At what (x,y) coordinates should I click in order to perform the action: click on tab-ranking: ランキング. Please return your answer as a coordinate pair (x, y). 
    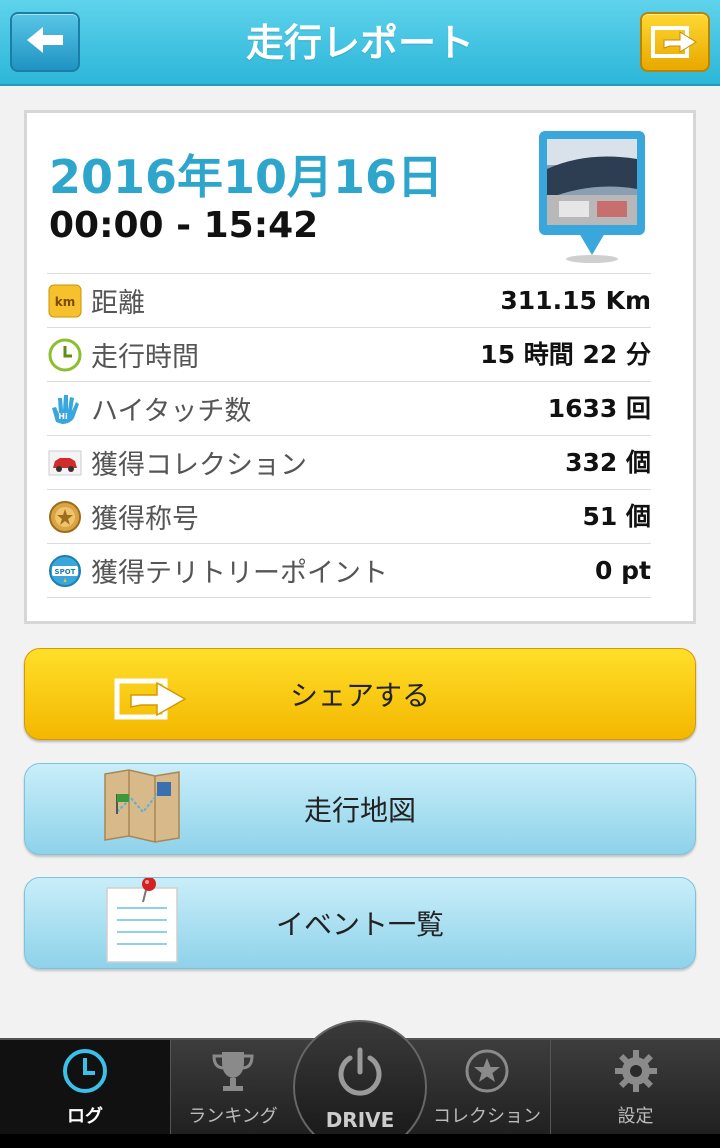
    Looking at the image, I should click on (233, 1088).